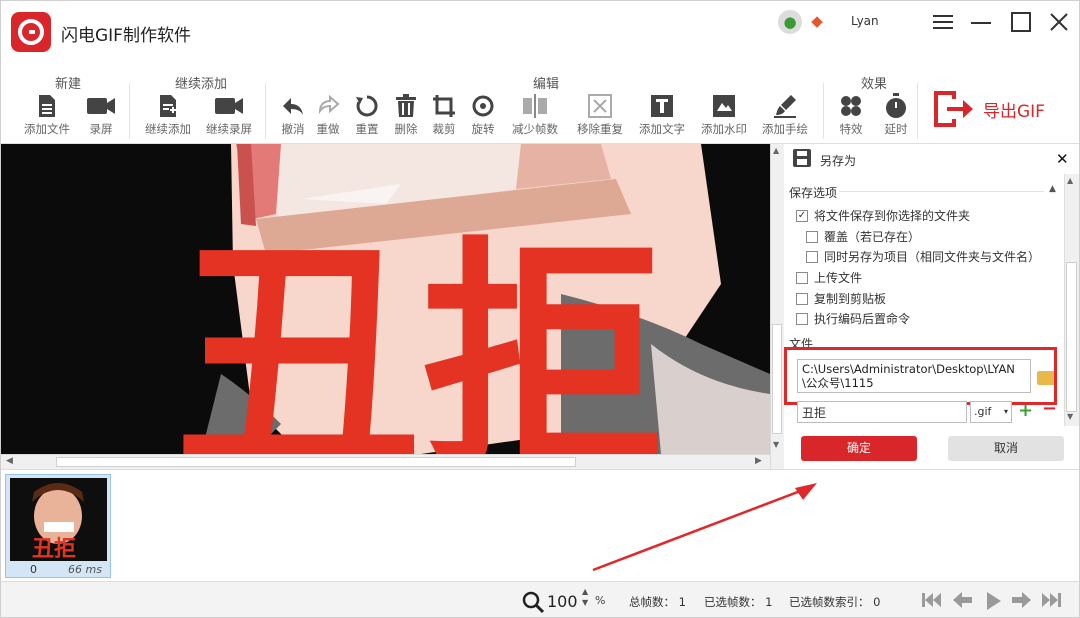 The image size is (1080, 618). I want to click on selected-frames: 已选帧数： 1, so click(738, 602).